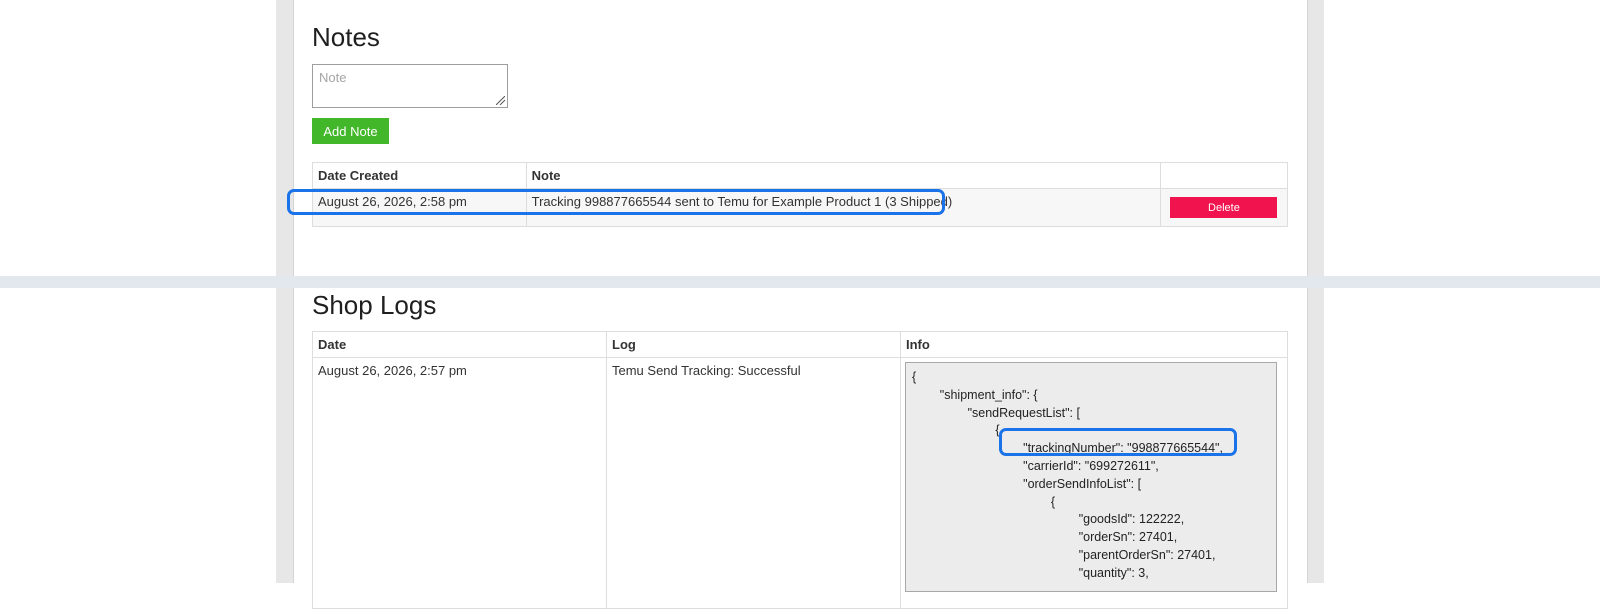 The height and width of the screenshot is (609, 1600). Describe the element at coordinates (350, 131) in the screenshot. I see `add-note-button: Add Note` at that location.